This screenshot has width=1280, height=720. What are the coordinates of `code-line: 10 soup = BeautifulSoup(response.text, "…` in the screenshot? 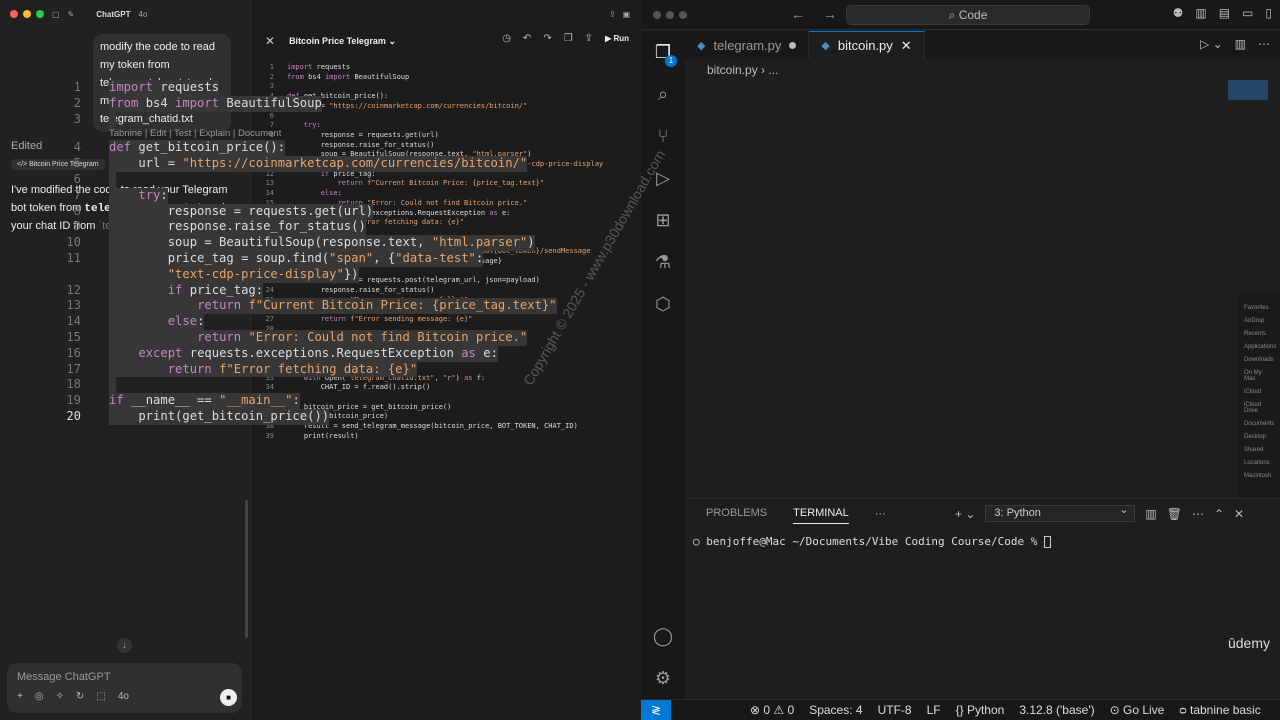 It's located at (341, 243).